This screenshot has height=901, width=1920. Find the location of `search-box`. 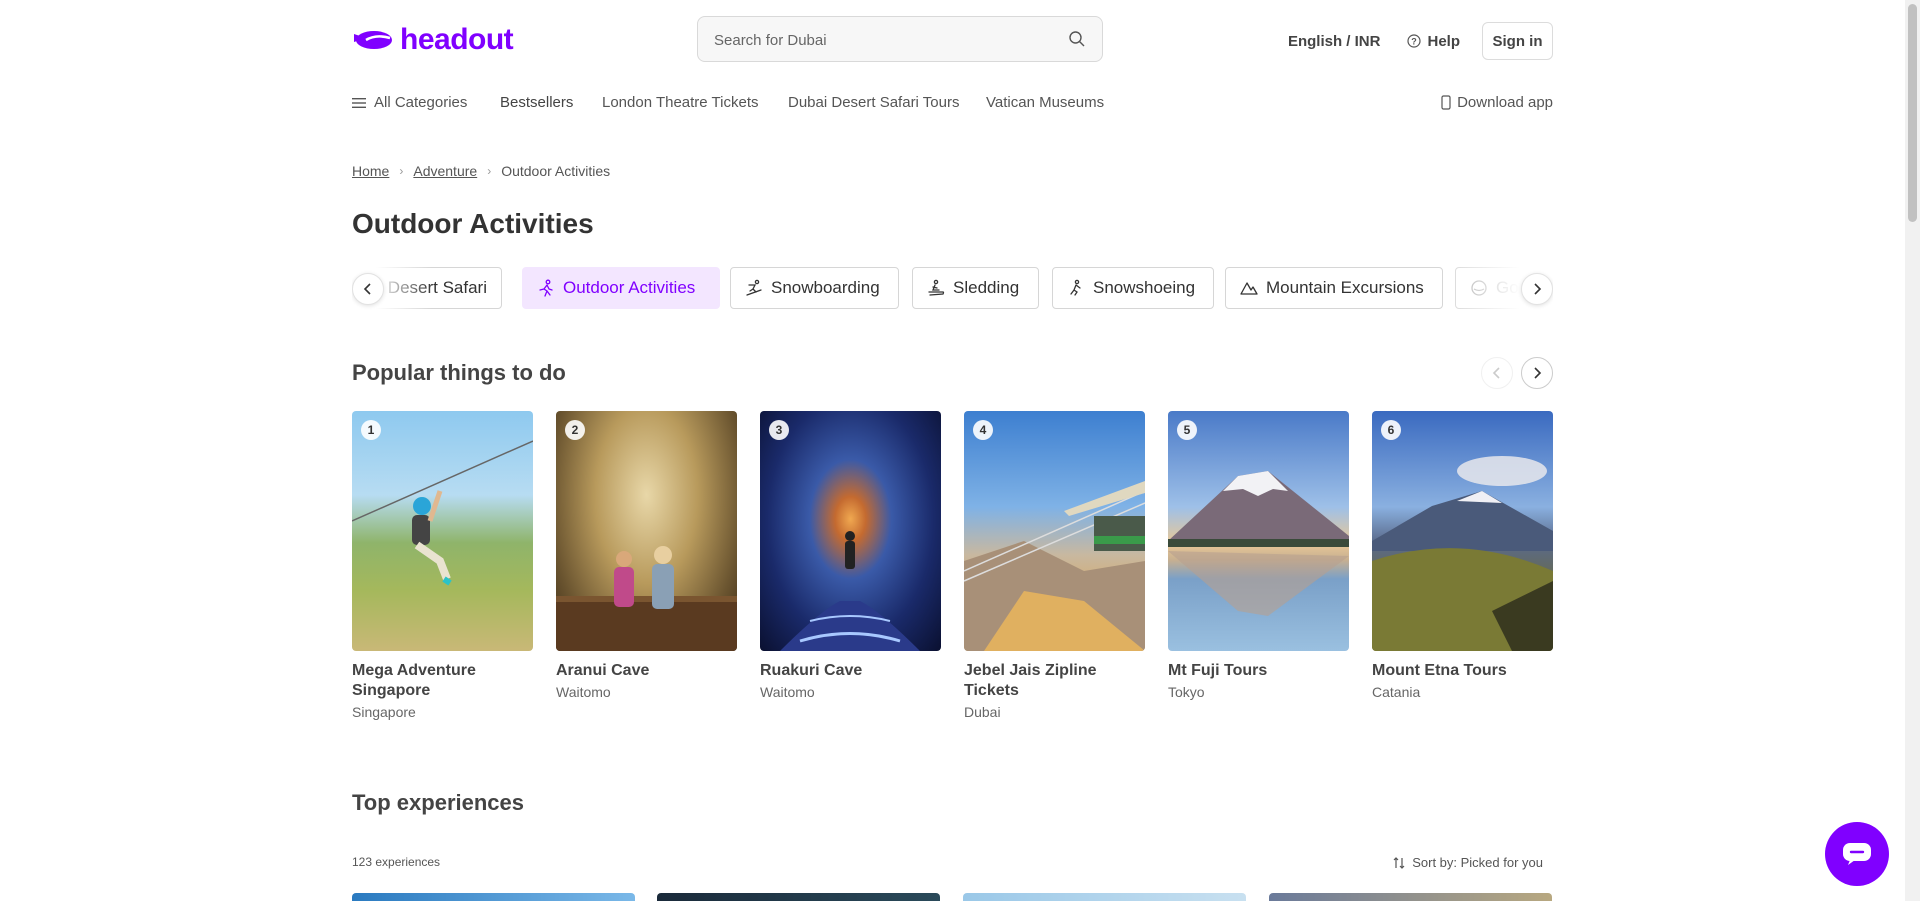

search-box is located at coordinates (900, 39).